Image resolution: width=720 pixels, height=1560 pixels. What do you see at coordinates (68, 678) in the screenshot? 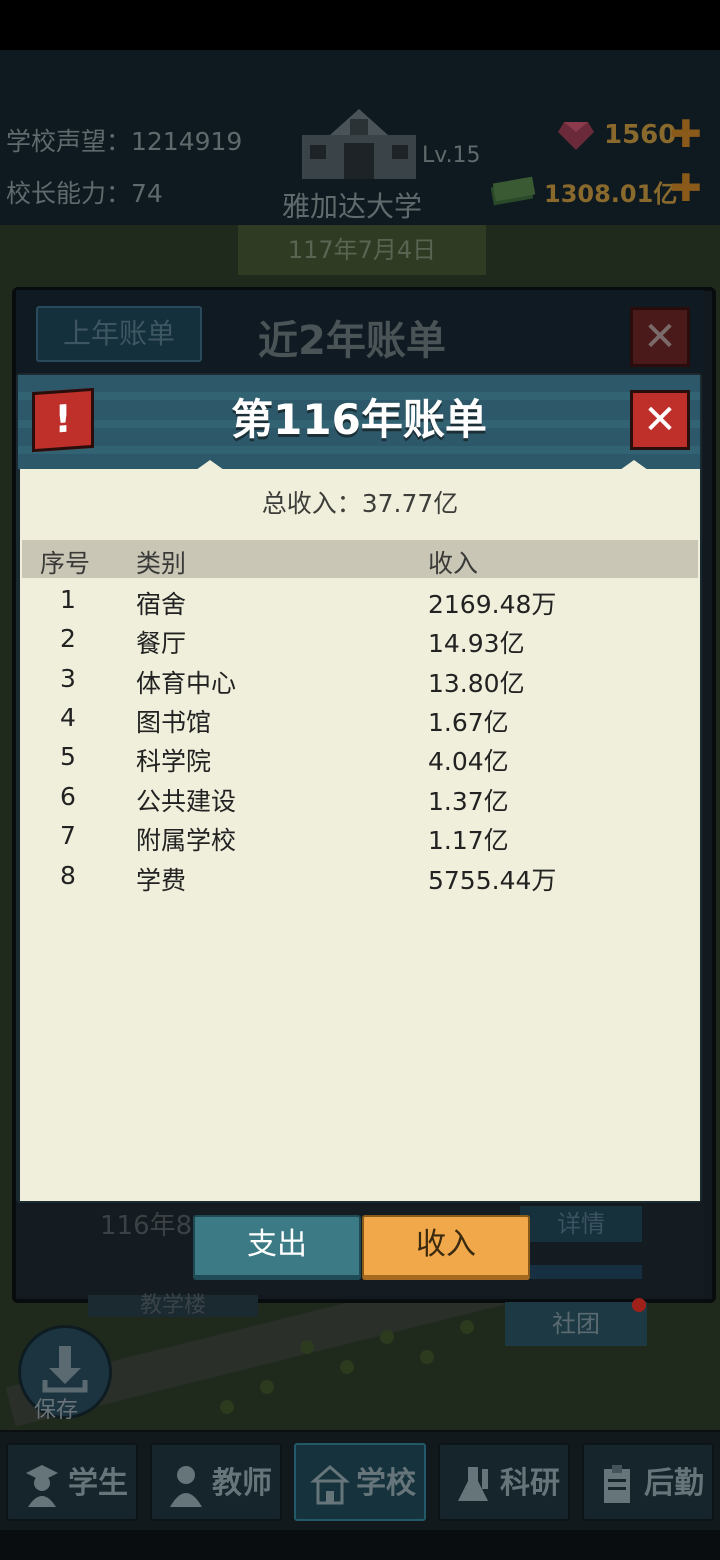
I see `row-no: 3` at bounding box center [68, 678].